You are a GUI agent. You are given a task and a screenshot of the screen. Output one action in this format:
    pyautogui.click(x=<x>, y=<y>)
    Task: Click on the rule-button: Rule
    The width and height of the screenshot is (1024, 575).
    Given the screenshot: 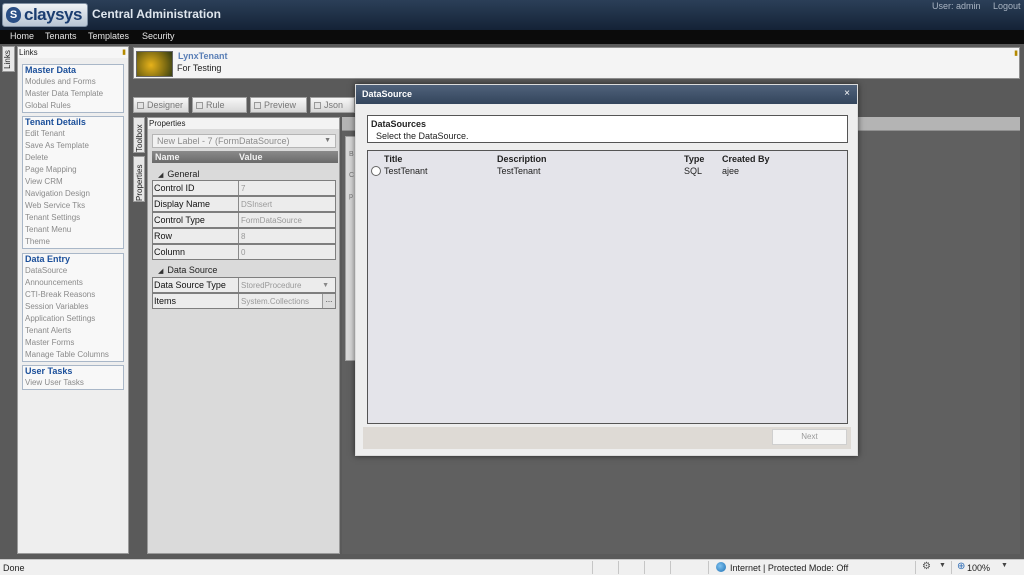 What is the action you would take?
    pyautogui.click(x=219, y=105)
    